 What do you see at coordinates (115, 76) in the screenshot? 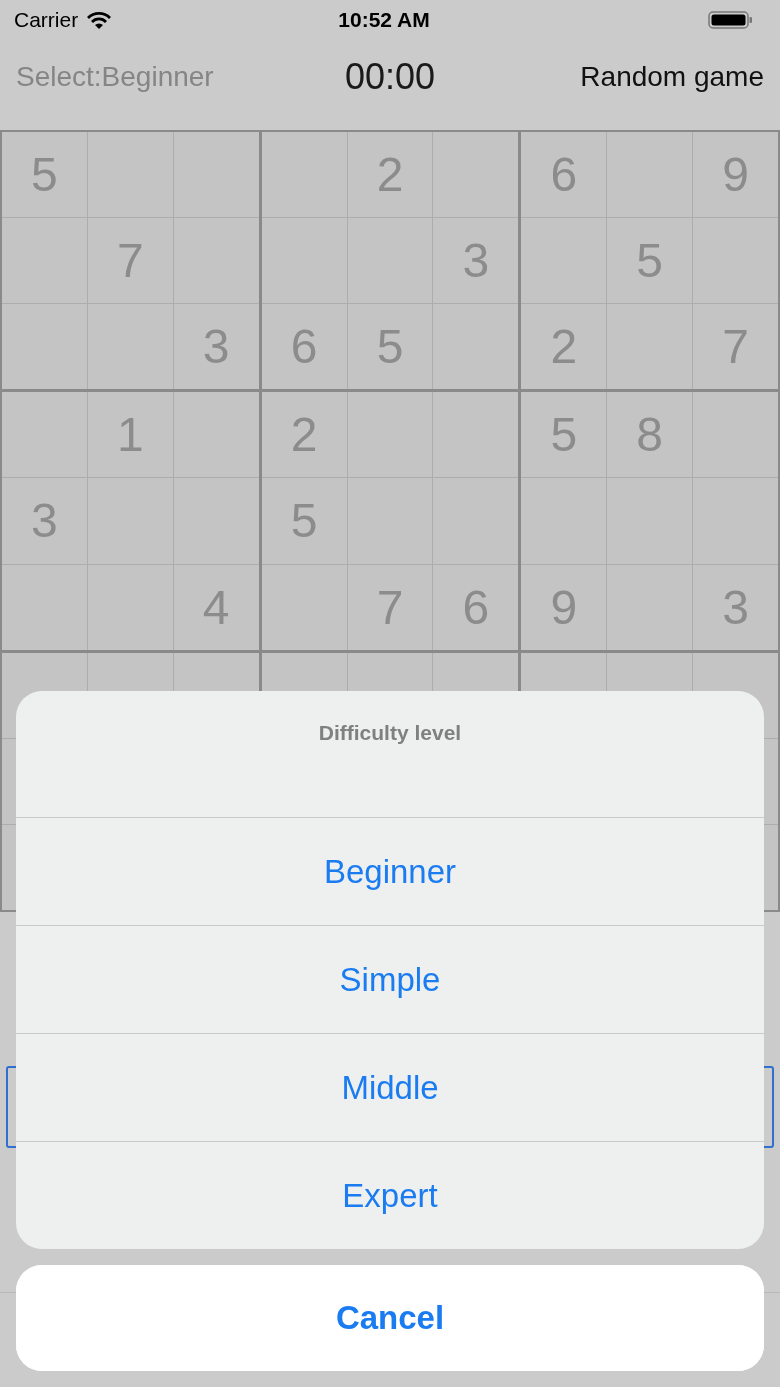
I see `difficulty-label: Select:Beginner` at bounding box center [115, 76].